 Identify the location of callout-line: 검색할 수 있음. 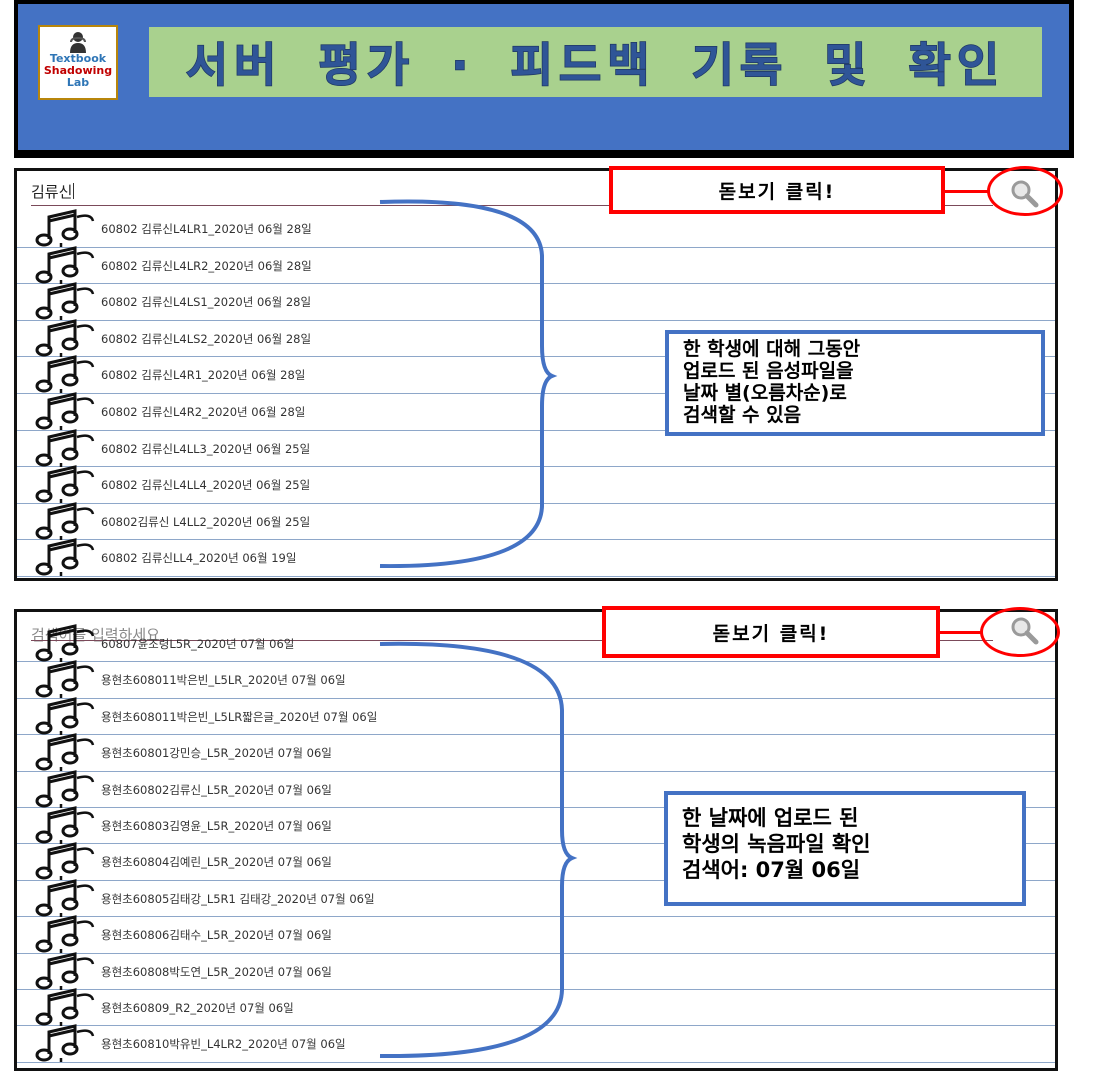
(742, 415).